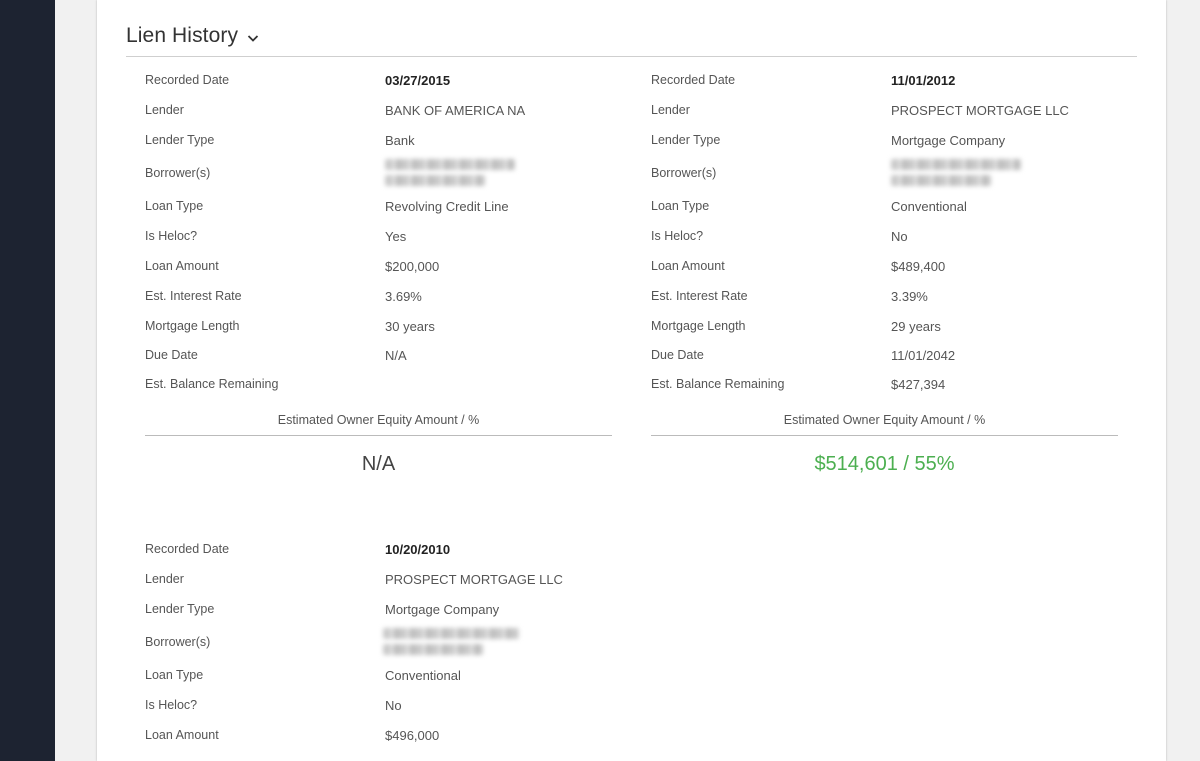 The image size is (1200, 761). I want to click on field-value: 10/20/2010, so click(418, 549).